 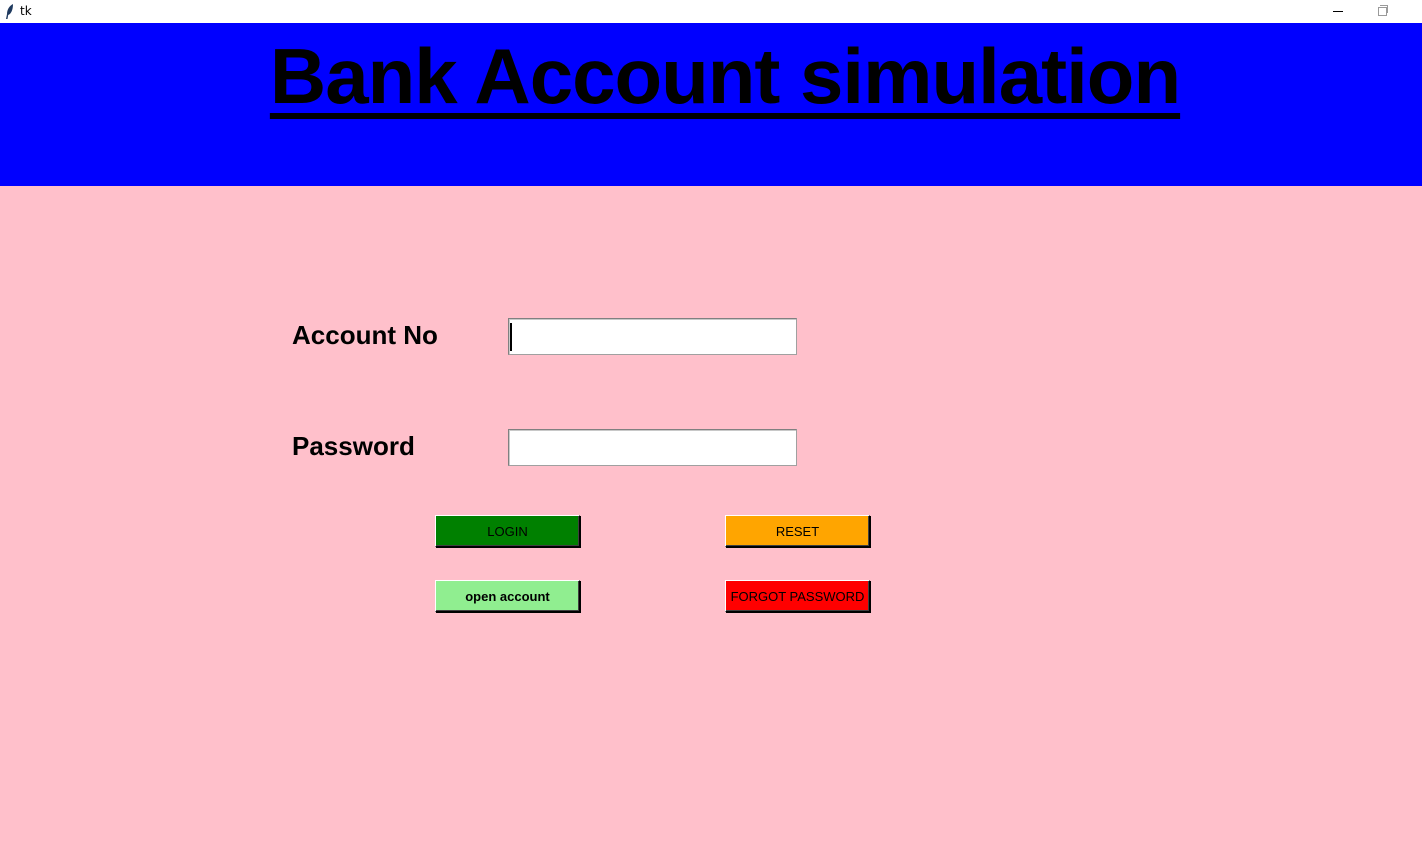 What do you see at coordinates (9, 11) in the screenshot?
I see `feather-icon` at bounding box center [9, 11].